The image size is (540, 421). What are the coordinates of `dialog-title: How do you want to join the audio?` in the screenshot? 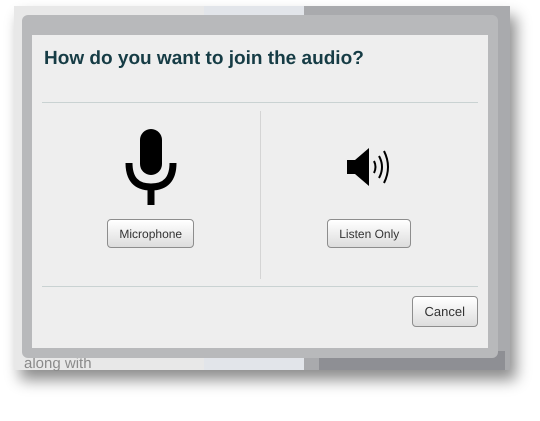 It's located at (204, 59).